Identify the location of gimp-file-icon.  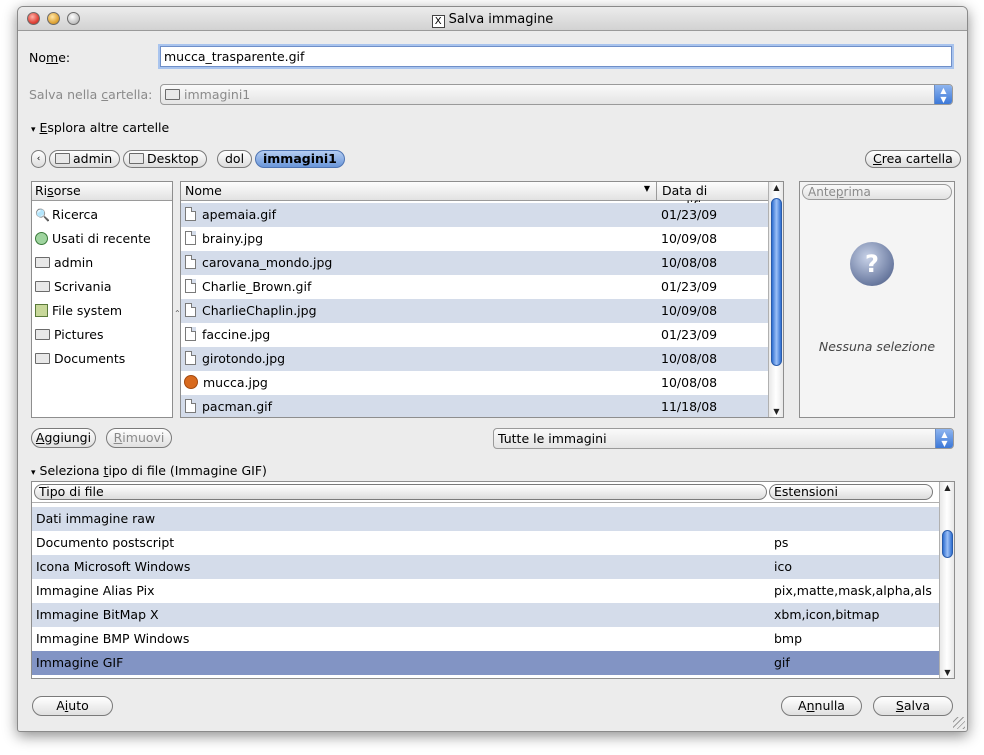
(191, 382).